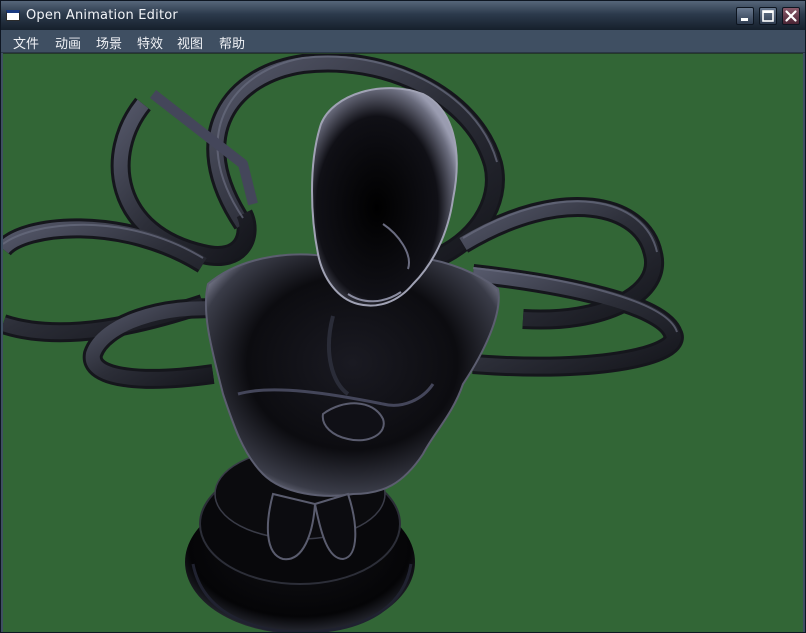 The height and width of the screenshot is (633, 806). Describe the element at coordinates (109, 42) in the screenshot. I see `menu-scene: 场景` at that location.